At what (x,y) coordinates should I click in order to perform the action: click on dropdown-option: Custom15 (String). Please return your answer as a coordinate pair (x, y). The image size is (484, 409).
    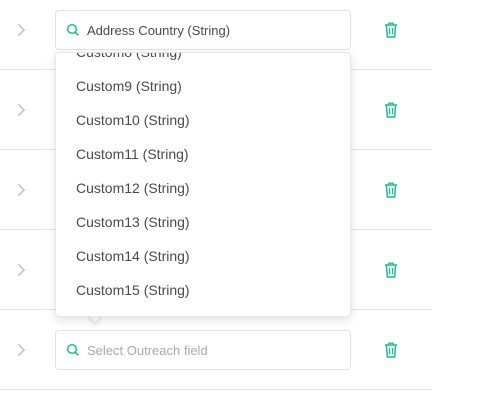
    Looking at the image, I should click on (203, 290).